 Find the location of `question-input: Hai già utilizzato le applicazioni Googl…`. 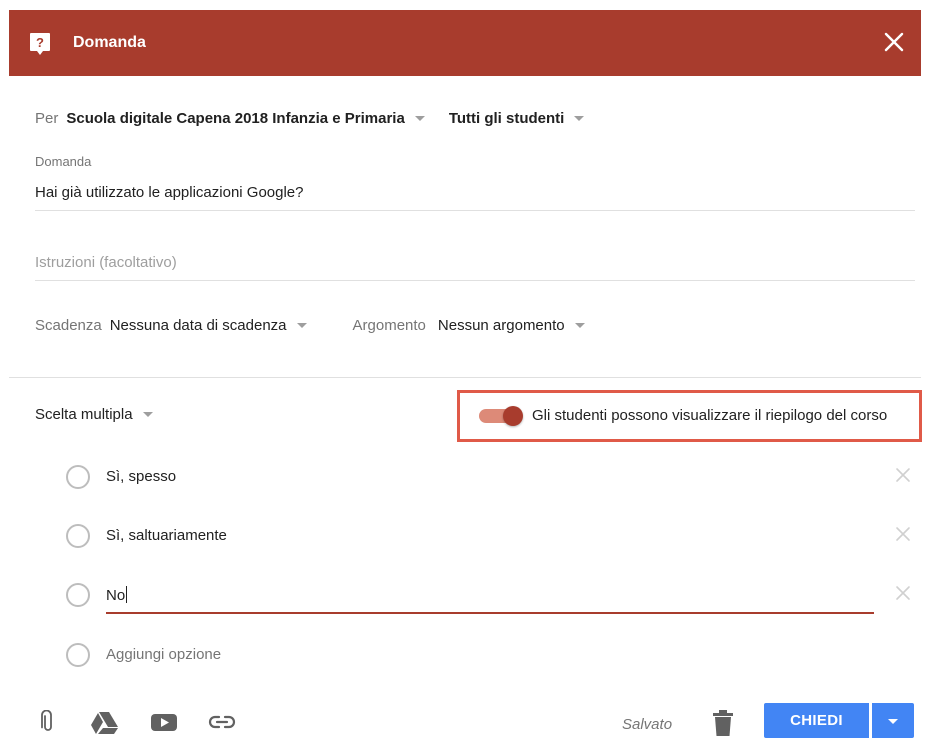

question-input: Hai già utilizzato le applicazioni Googl… is located at coordinates (475, 197).